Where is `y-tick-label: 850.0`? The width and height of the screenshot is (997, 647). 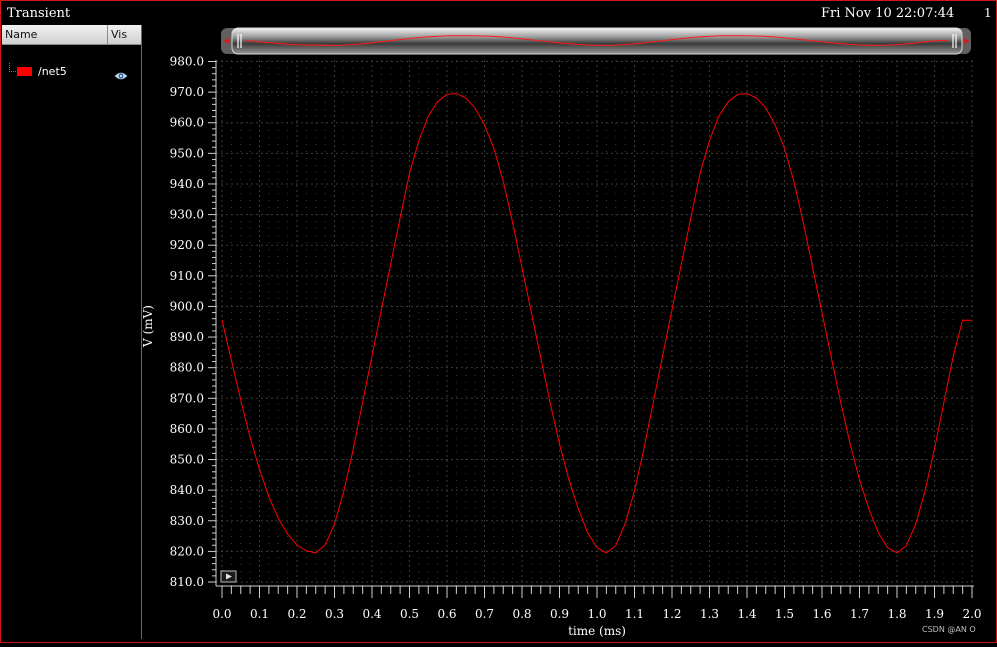 y-tick-label: 850.0 is located at coordinates (187, 460).